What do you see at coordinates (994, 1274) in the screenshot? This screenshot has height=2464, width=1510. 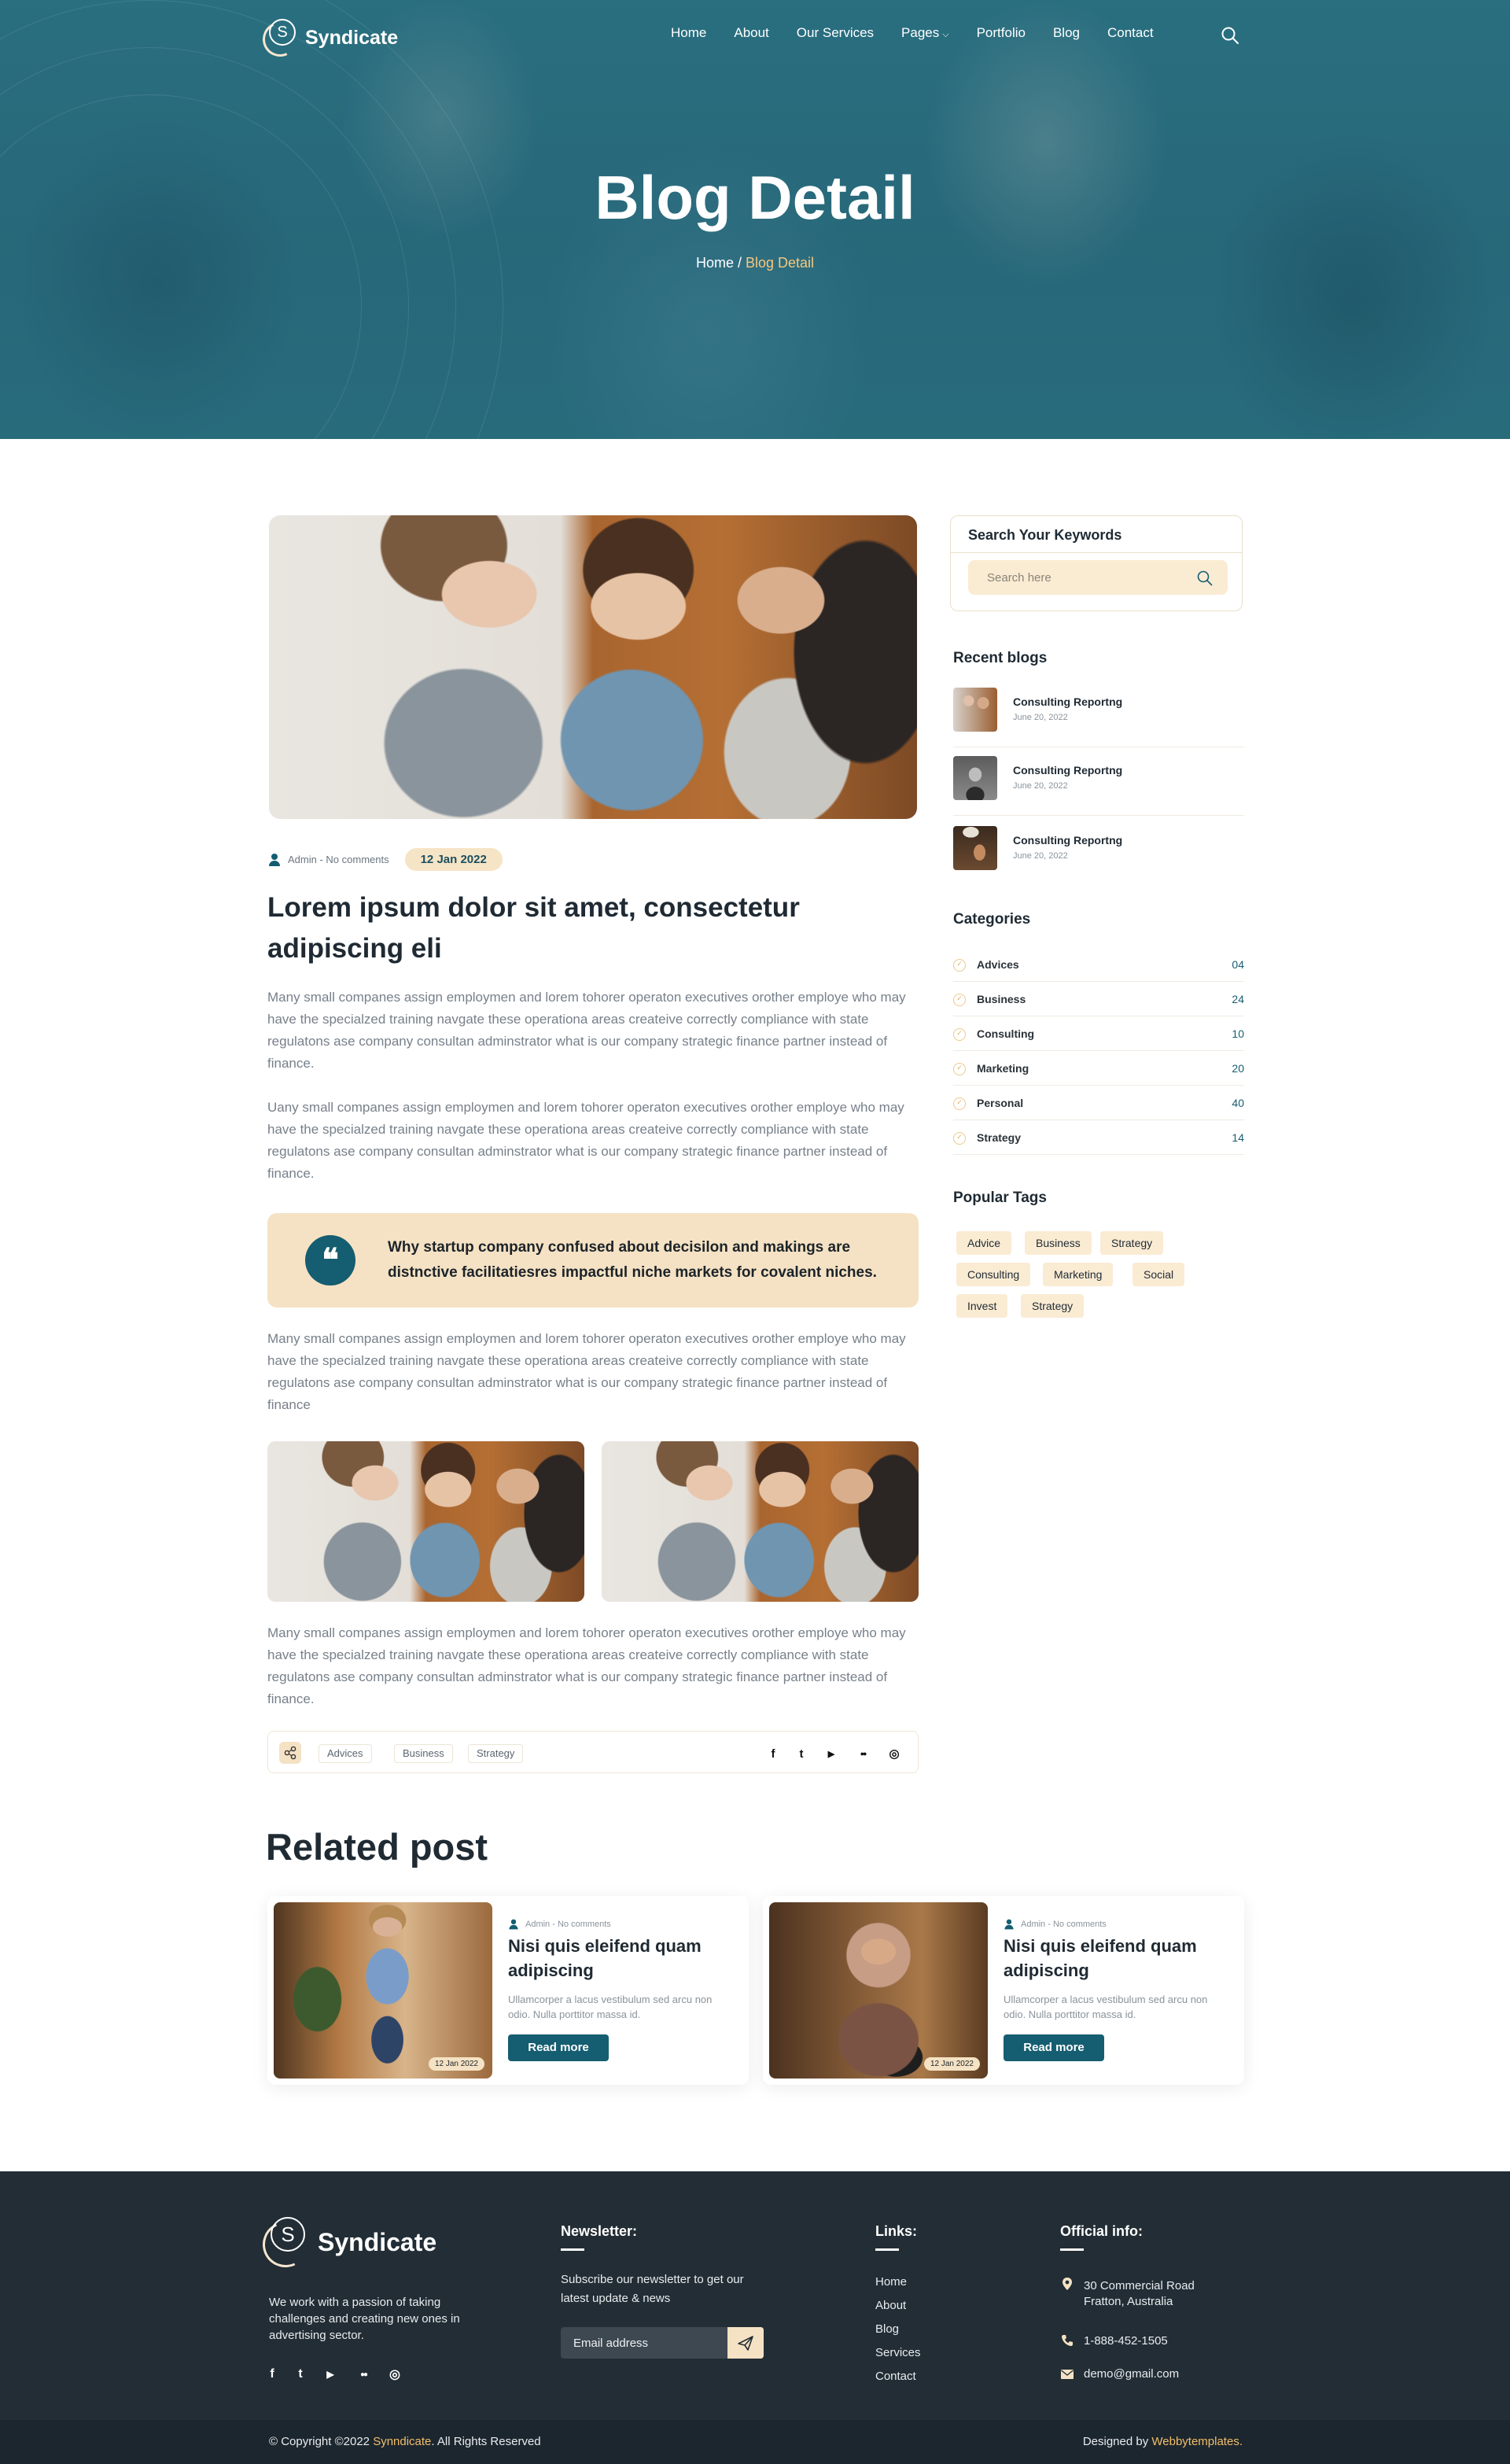 I see `tag-consulting: Consulting` at bounding box center [994, 1274].